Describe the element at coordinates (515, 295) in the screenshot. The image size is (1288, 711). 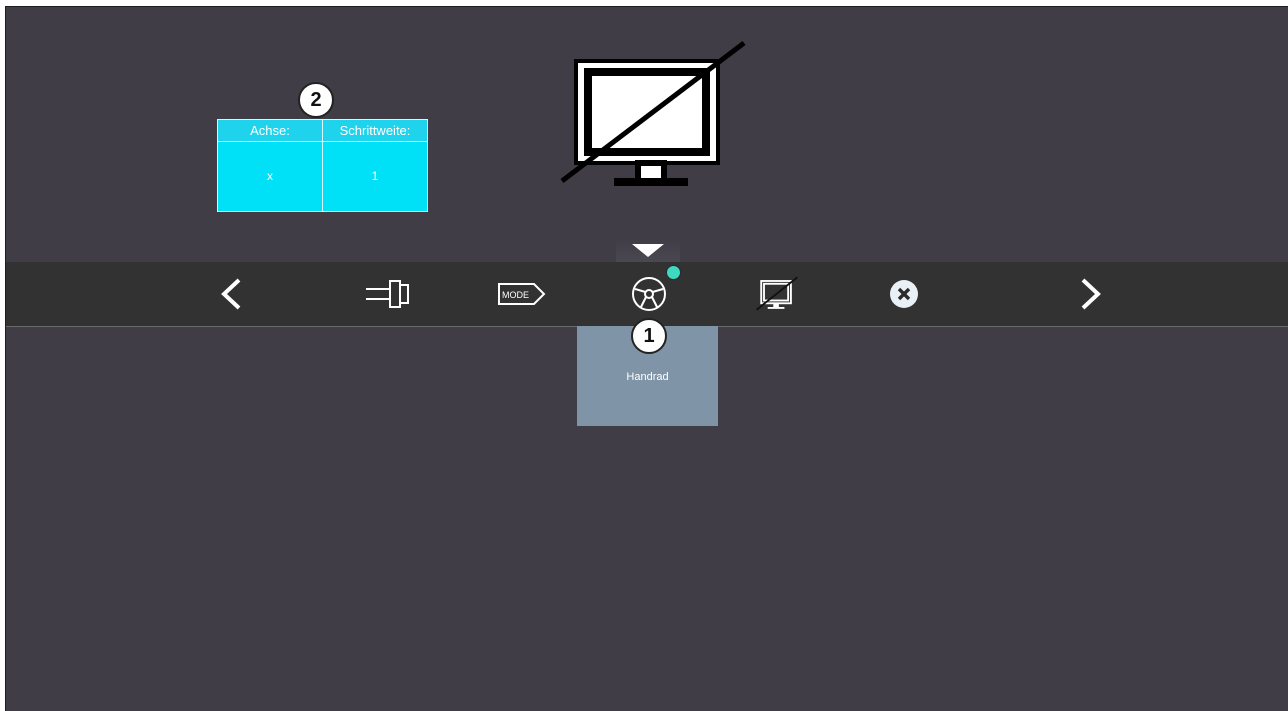
I see `svg-text: MODE` at that location.